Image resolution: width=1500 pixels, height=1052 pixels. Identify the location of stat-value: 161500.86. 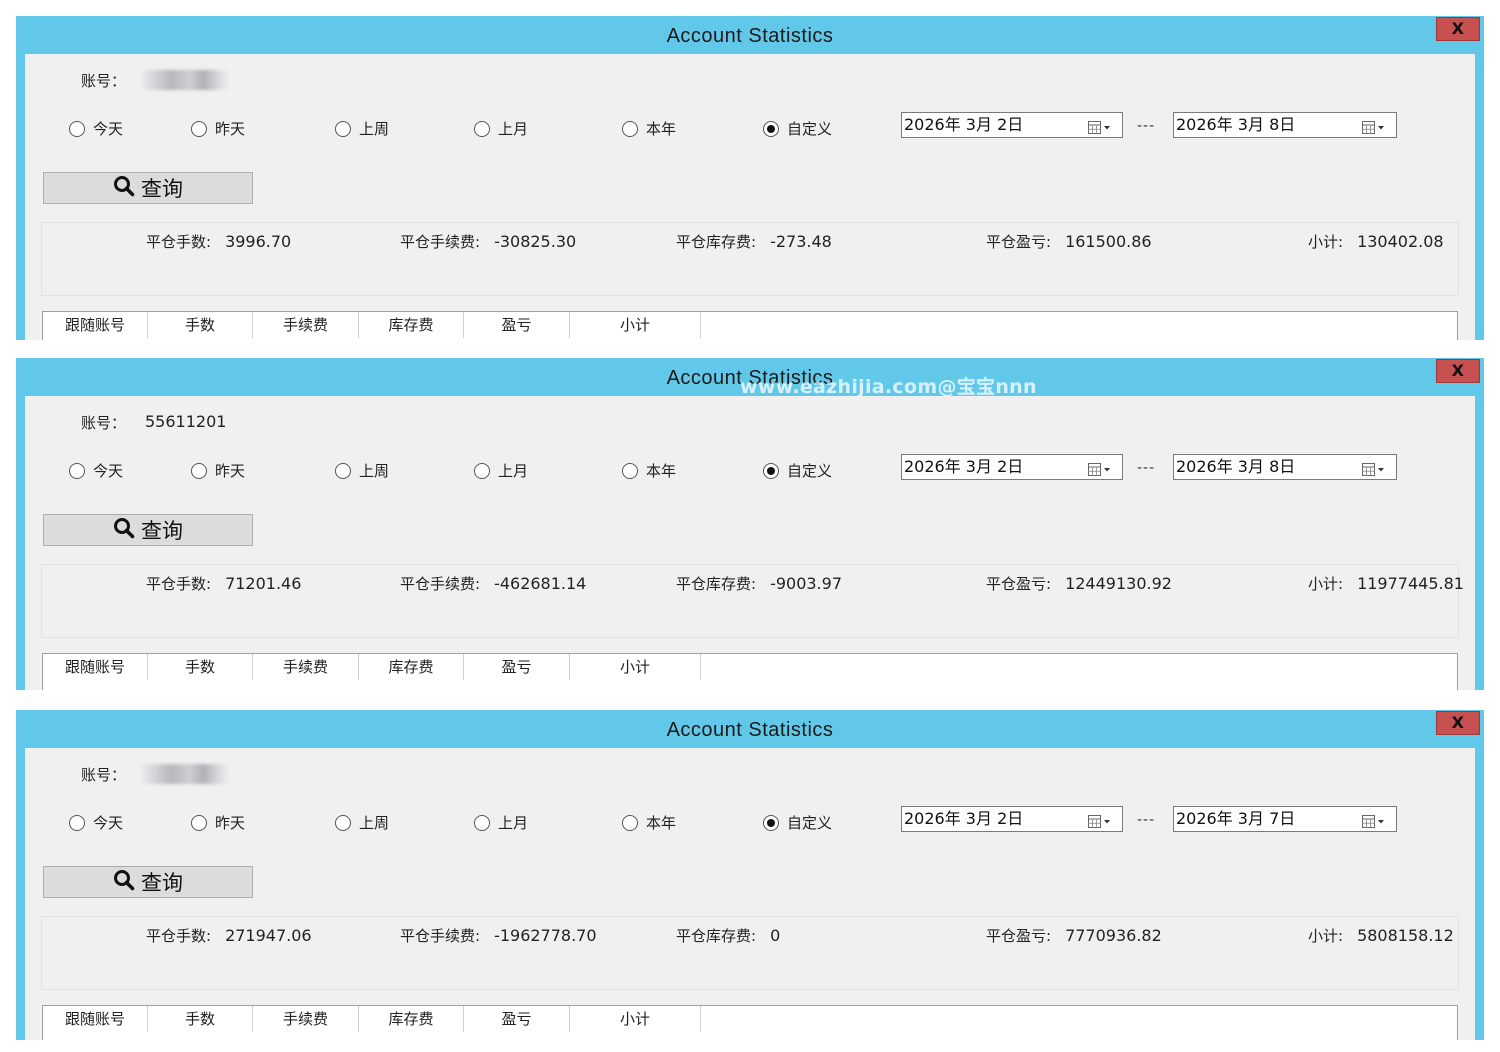
(1108, 241).